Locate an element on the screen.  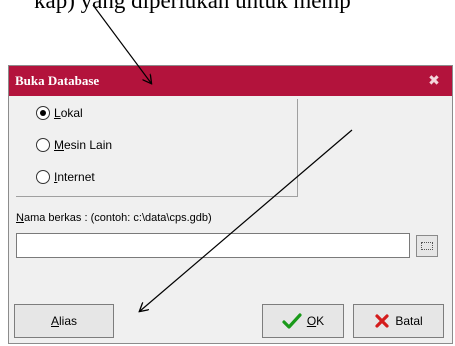
filename-input is located at coordinates (213, 245).